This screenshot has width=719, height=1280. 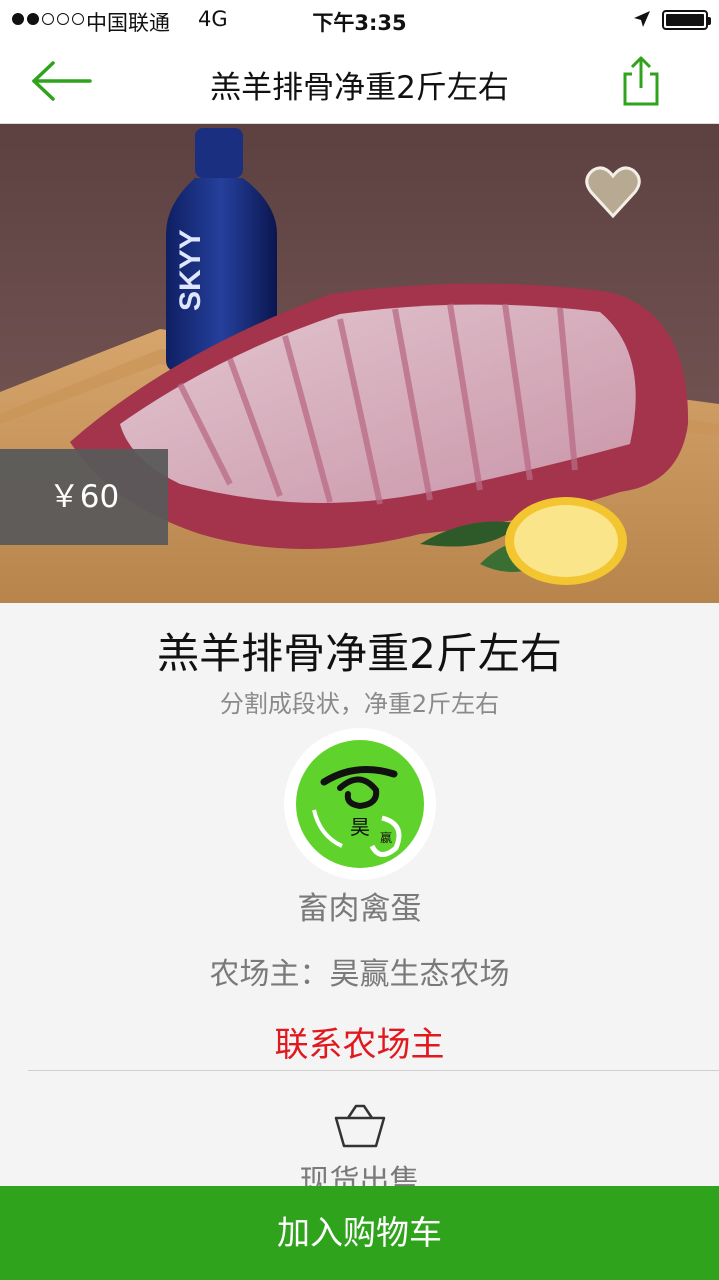 What do you see at coordinates (359, 23) in the screenshot?
I see `status-time: 下午3:35` at bounding box center [359, 23].